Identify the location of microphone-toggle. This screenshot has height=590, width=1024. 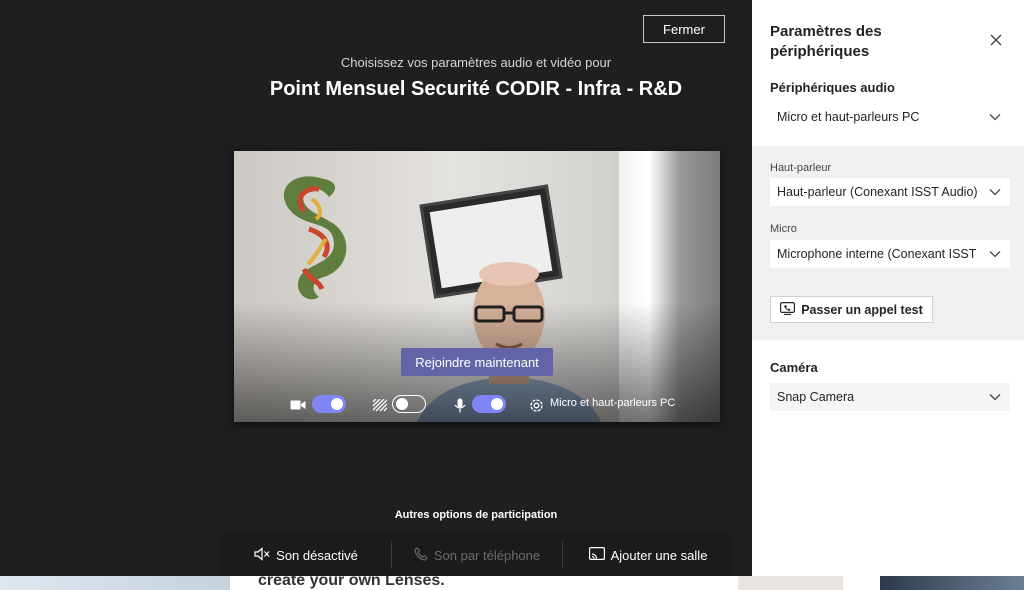
(489, 404).